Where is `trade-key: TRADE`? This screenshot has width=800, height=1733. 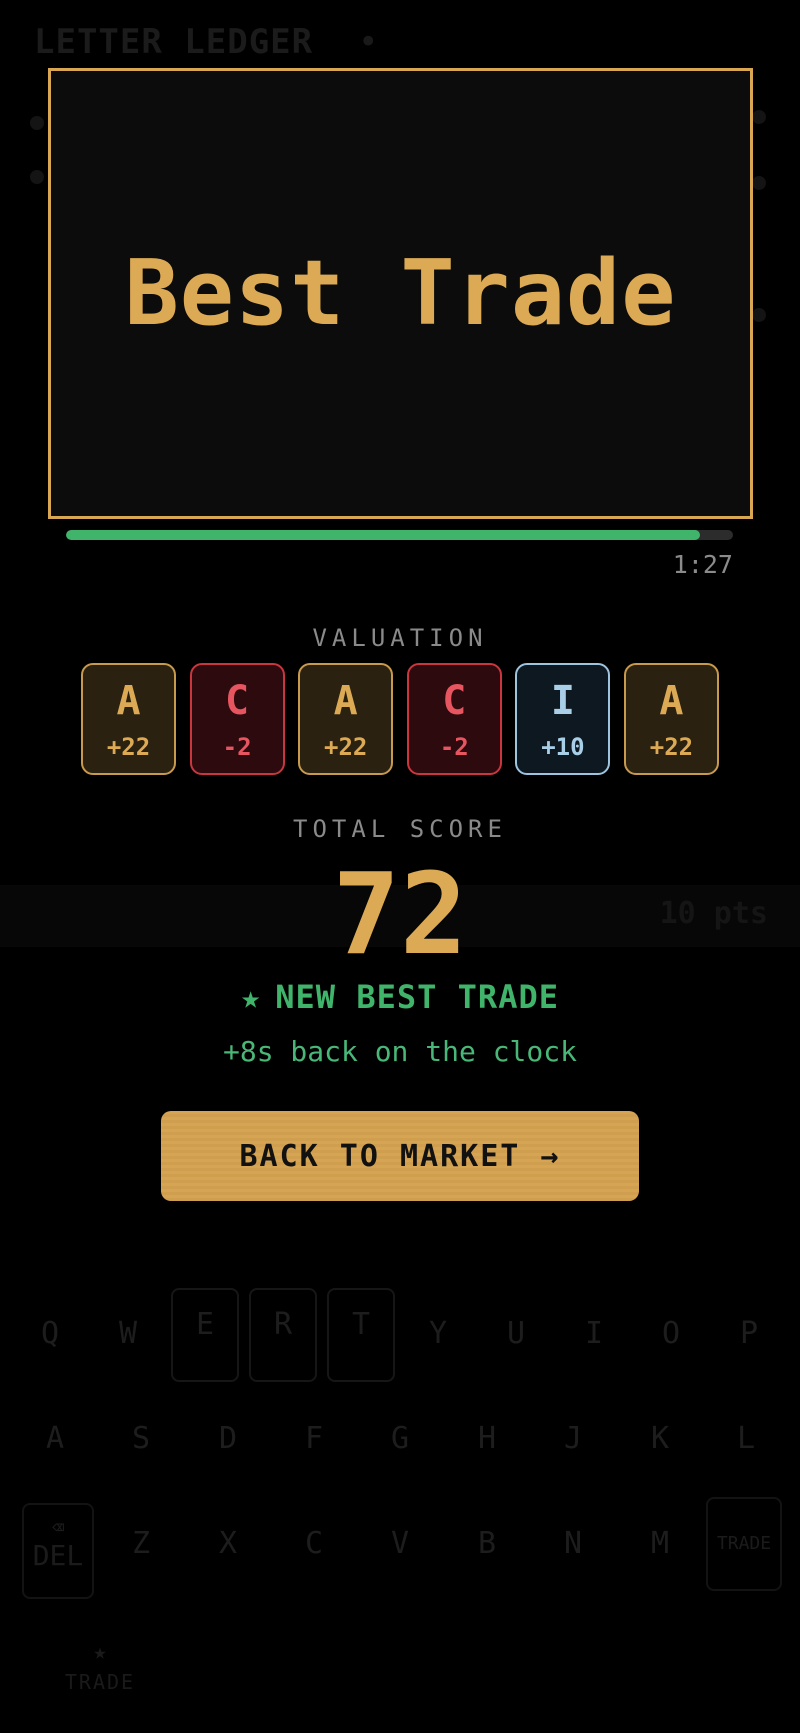
trade-key: TRADE is located at coordinates (744, 1544).